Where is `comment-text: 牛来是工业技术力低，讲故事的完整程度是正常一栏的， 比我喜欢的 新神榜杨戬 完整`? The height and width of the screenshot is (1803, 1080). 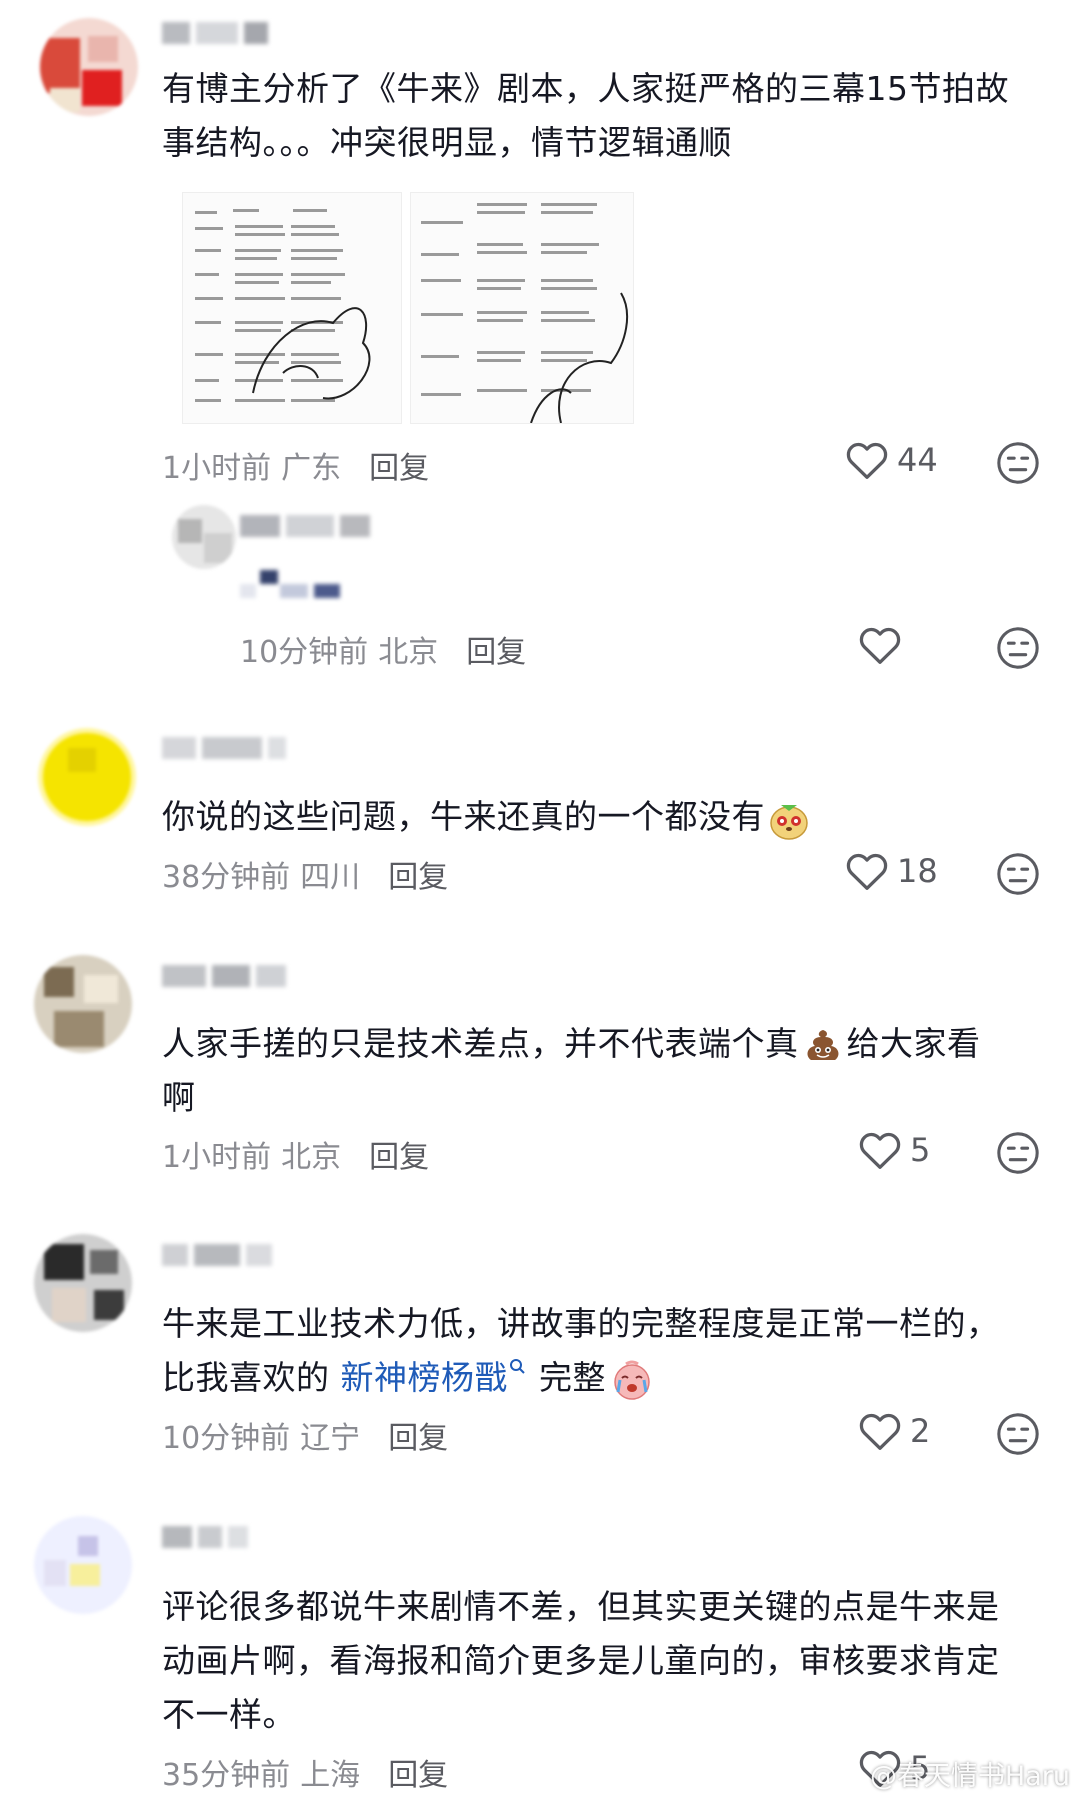
comment-text: 牛来是工业技术力低，讲故事的完整程度是正常一栏的， 比我喜欢的 新神榜杨戬 完整 is located at coordinates (602, 1351).